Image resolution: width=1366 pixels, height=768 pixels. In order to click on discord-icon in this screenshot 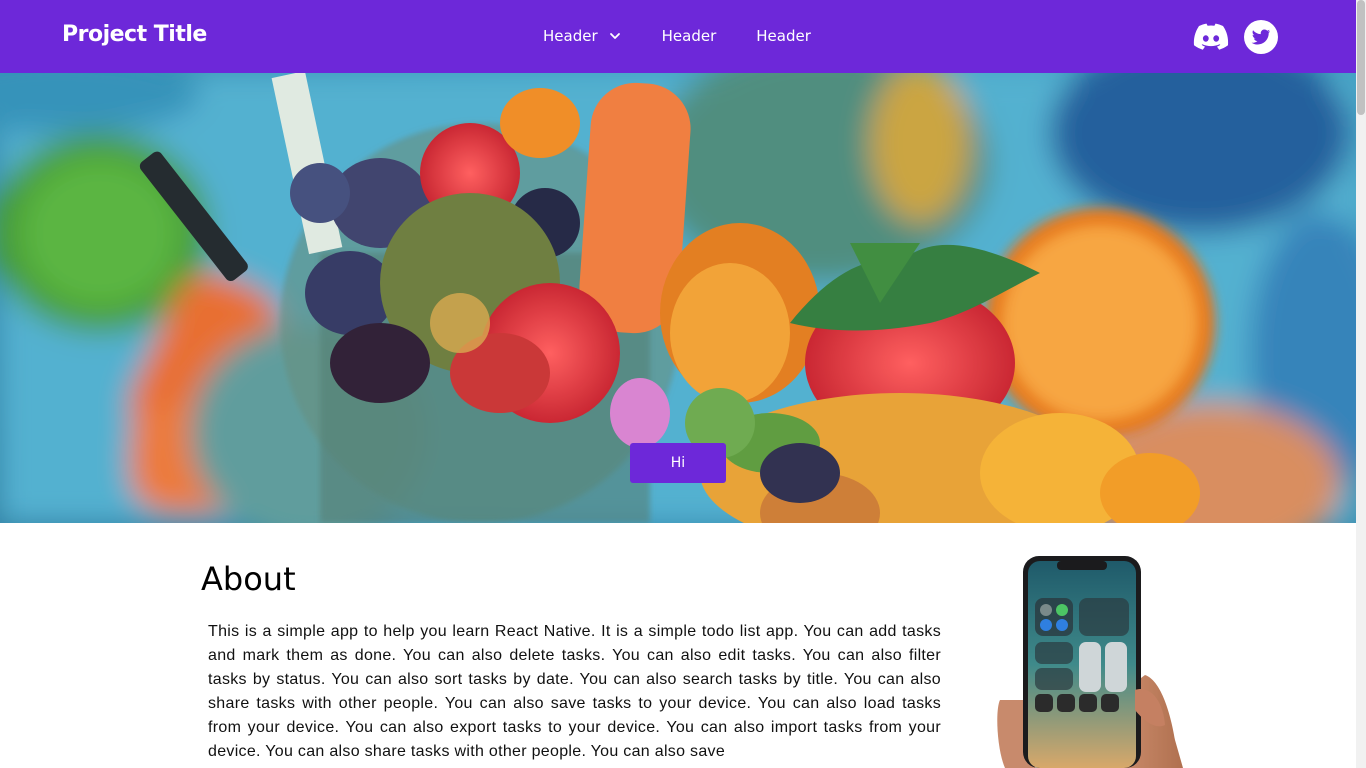, I will do `click(1211, 36)`.